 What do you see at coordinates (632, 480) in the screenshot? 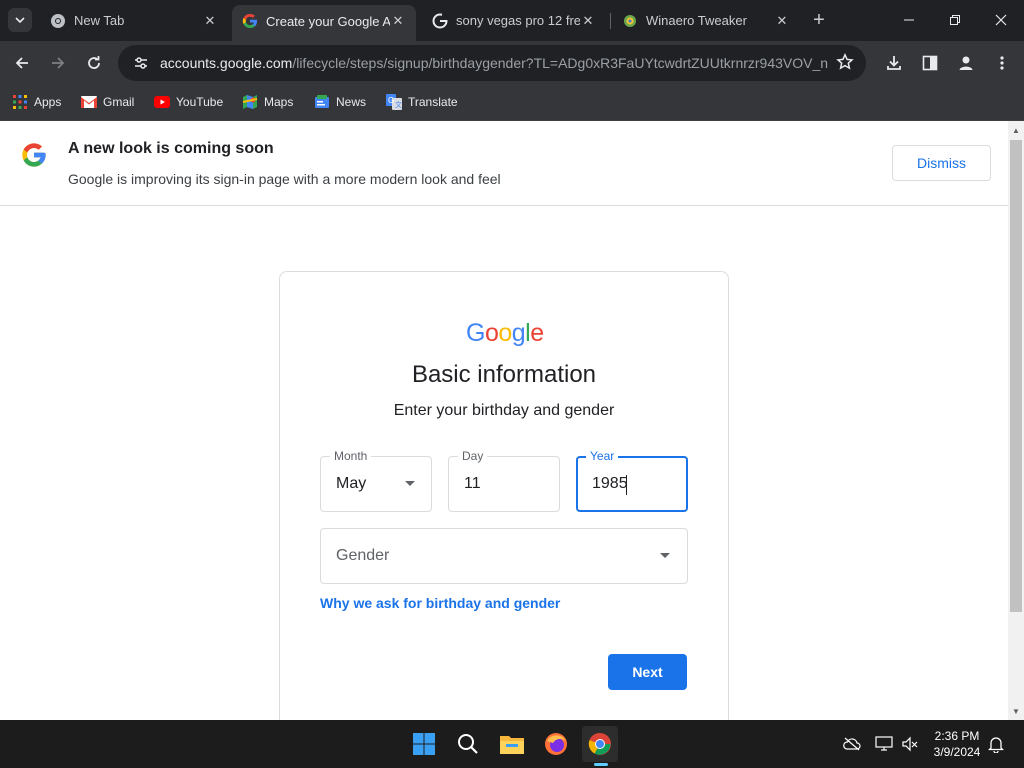
I see `year-field: Year 1985` at bounding box center [632, 480].